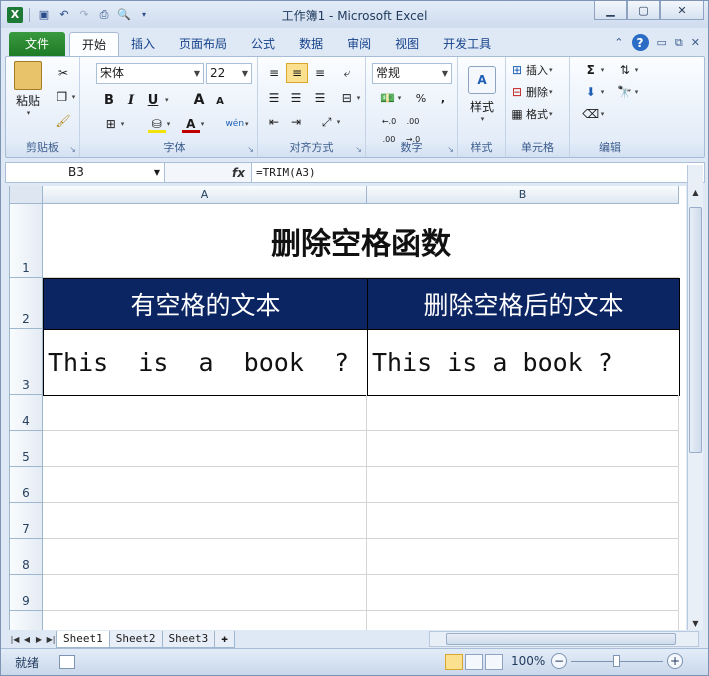 The height and width of the screenshot is (676, 709). I want to click on vertical-scrollbar: ▲ ▼, so click(695, 399).